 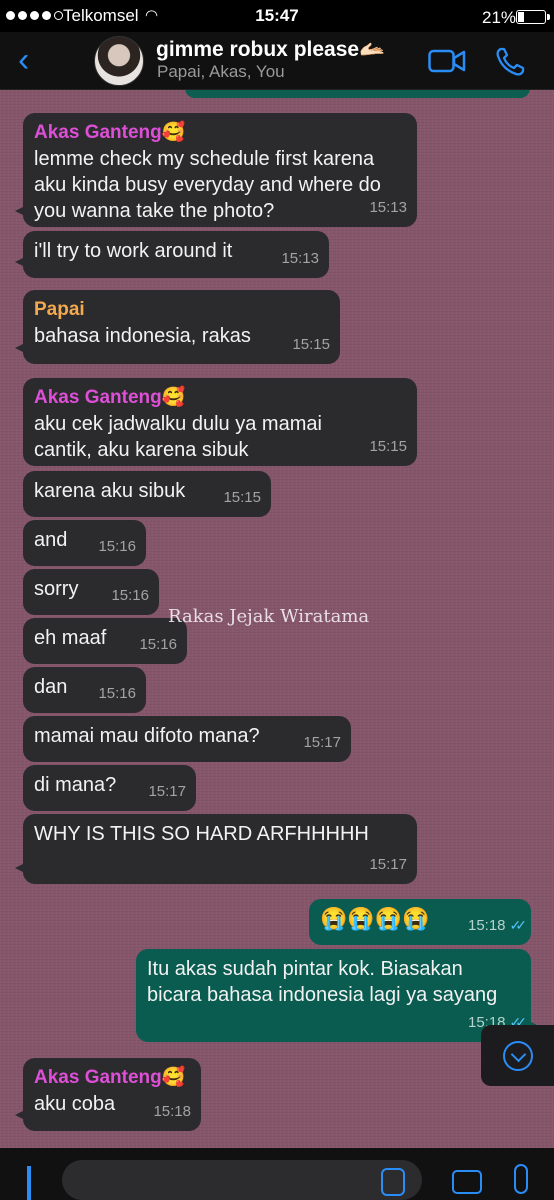 I want to click on mic-icon, so click(x=521, y=1179).